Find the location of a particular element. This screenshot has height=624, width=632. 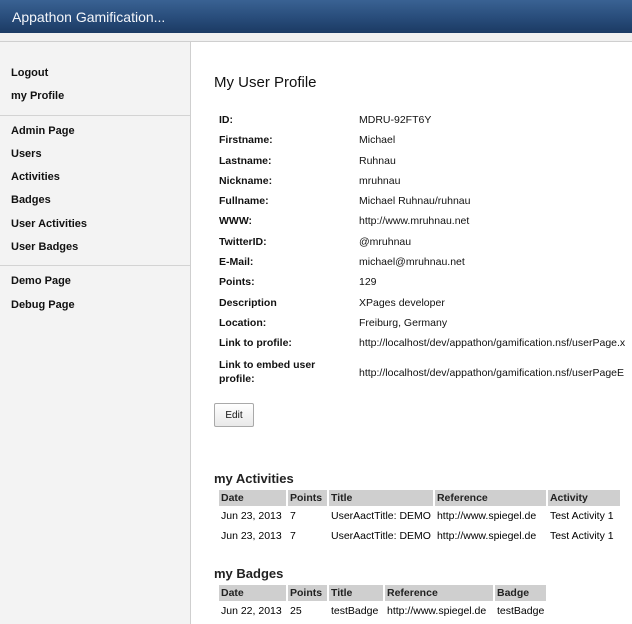

profile-label: WWW: is located at coordinates (236, 221).